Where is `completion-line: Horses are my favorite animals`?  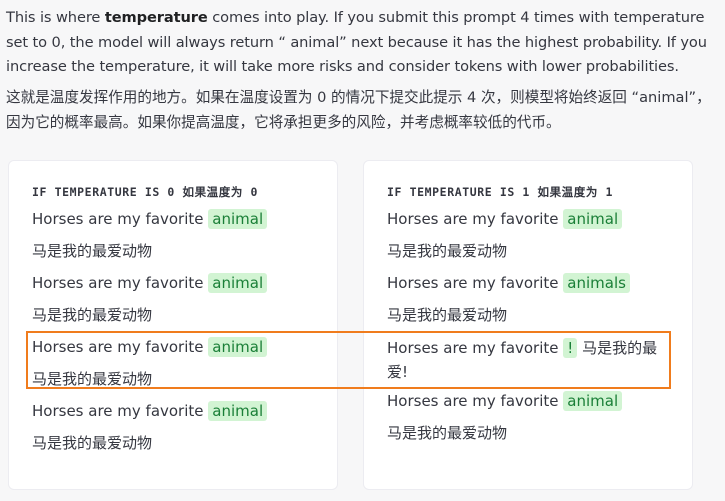
completion-line: Horses are my favorite animals is located at coordinates (532, 288).